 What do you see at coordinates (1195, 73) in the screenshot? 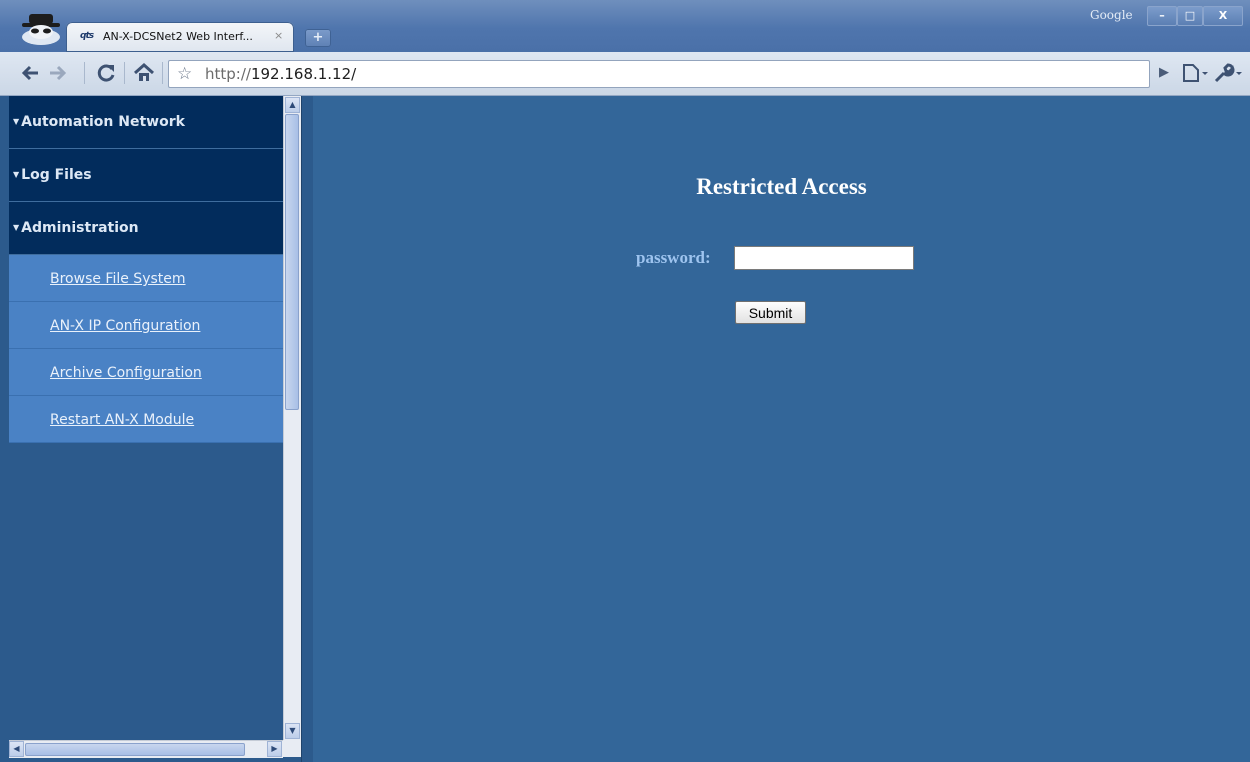
I see `page-menu-icon` at bounding box center [1195, 73].